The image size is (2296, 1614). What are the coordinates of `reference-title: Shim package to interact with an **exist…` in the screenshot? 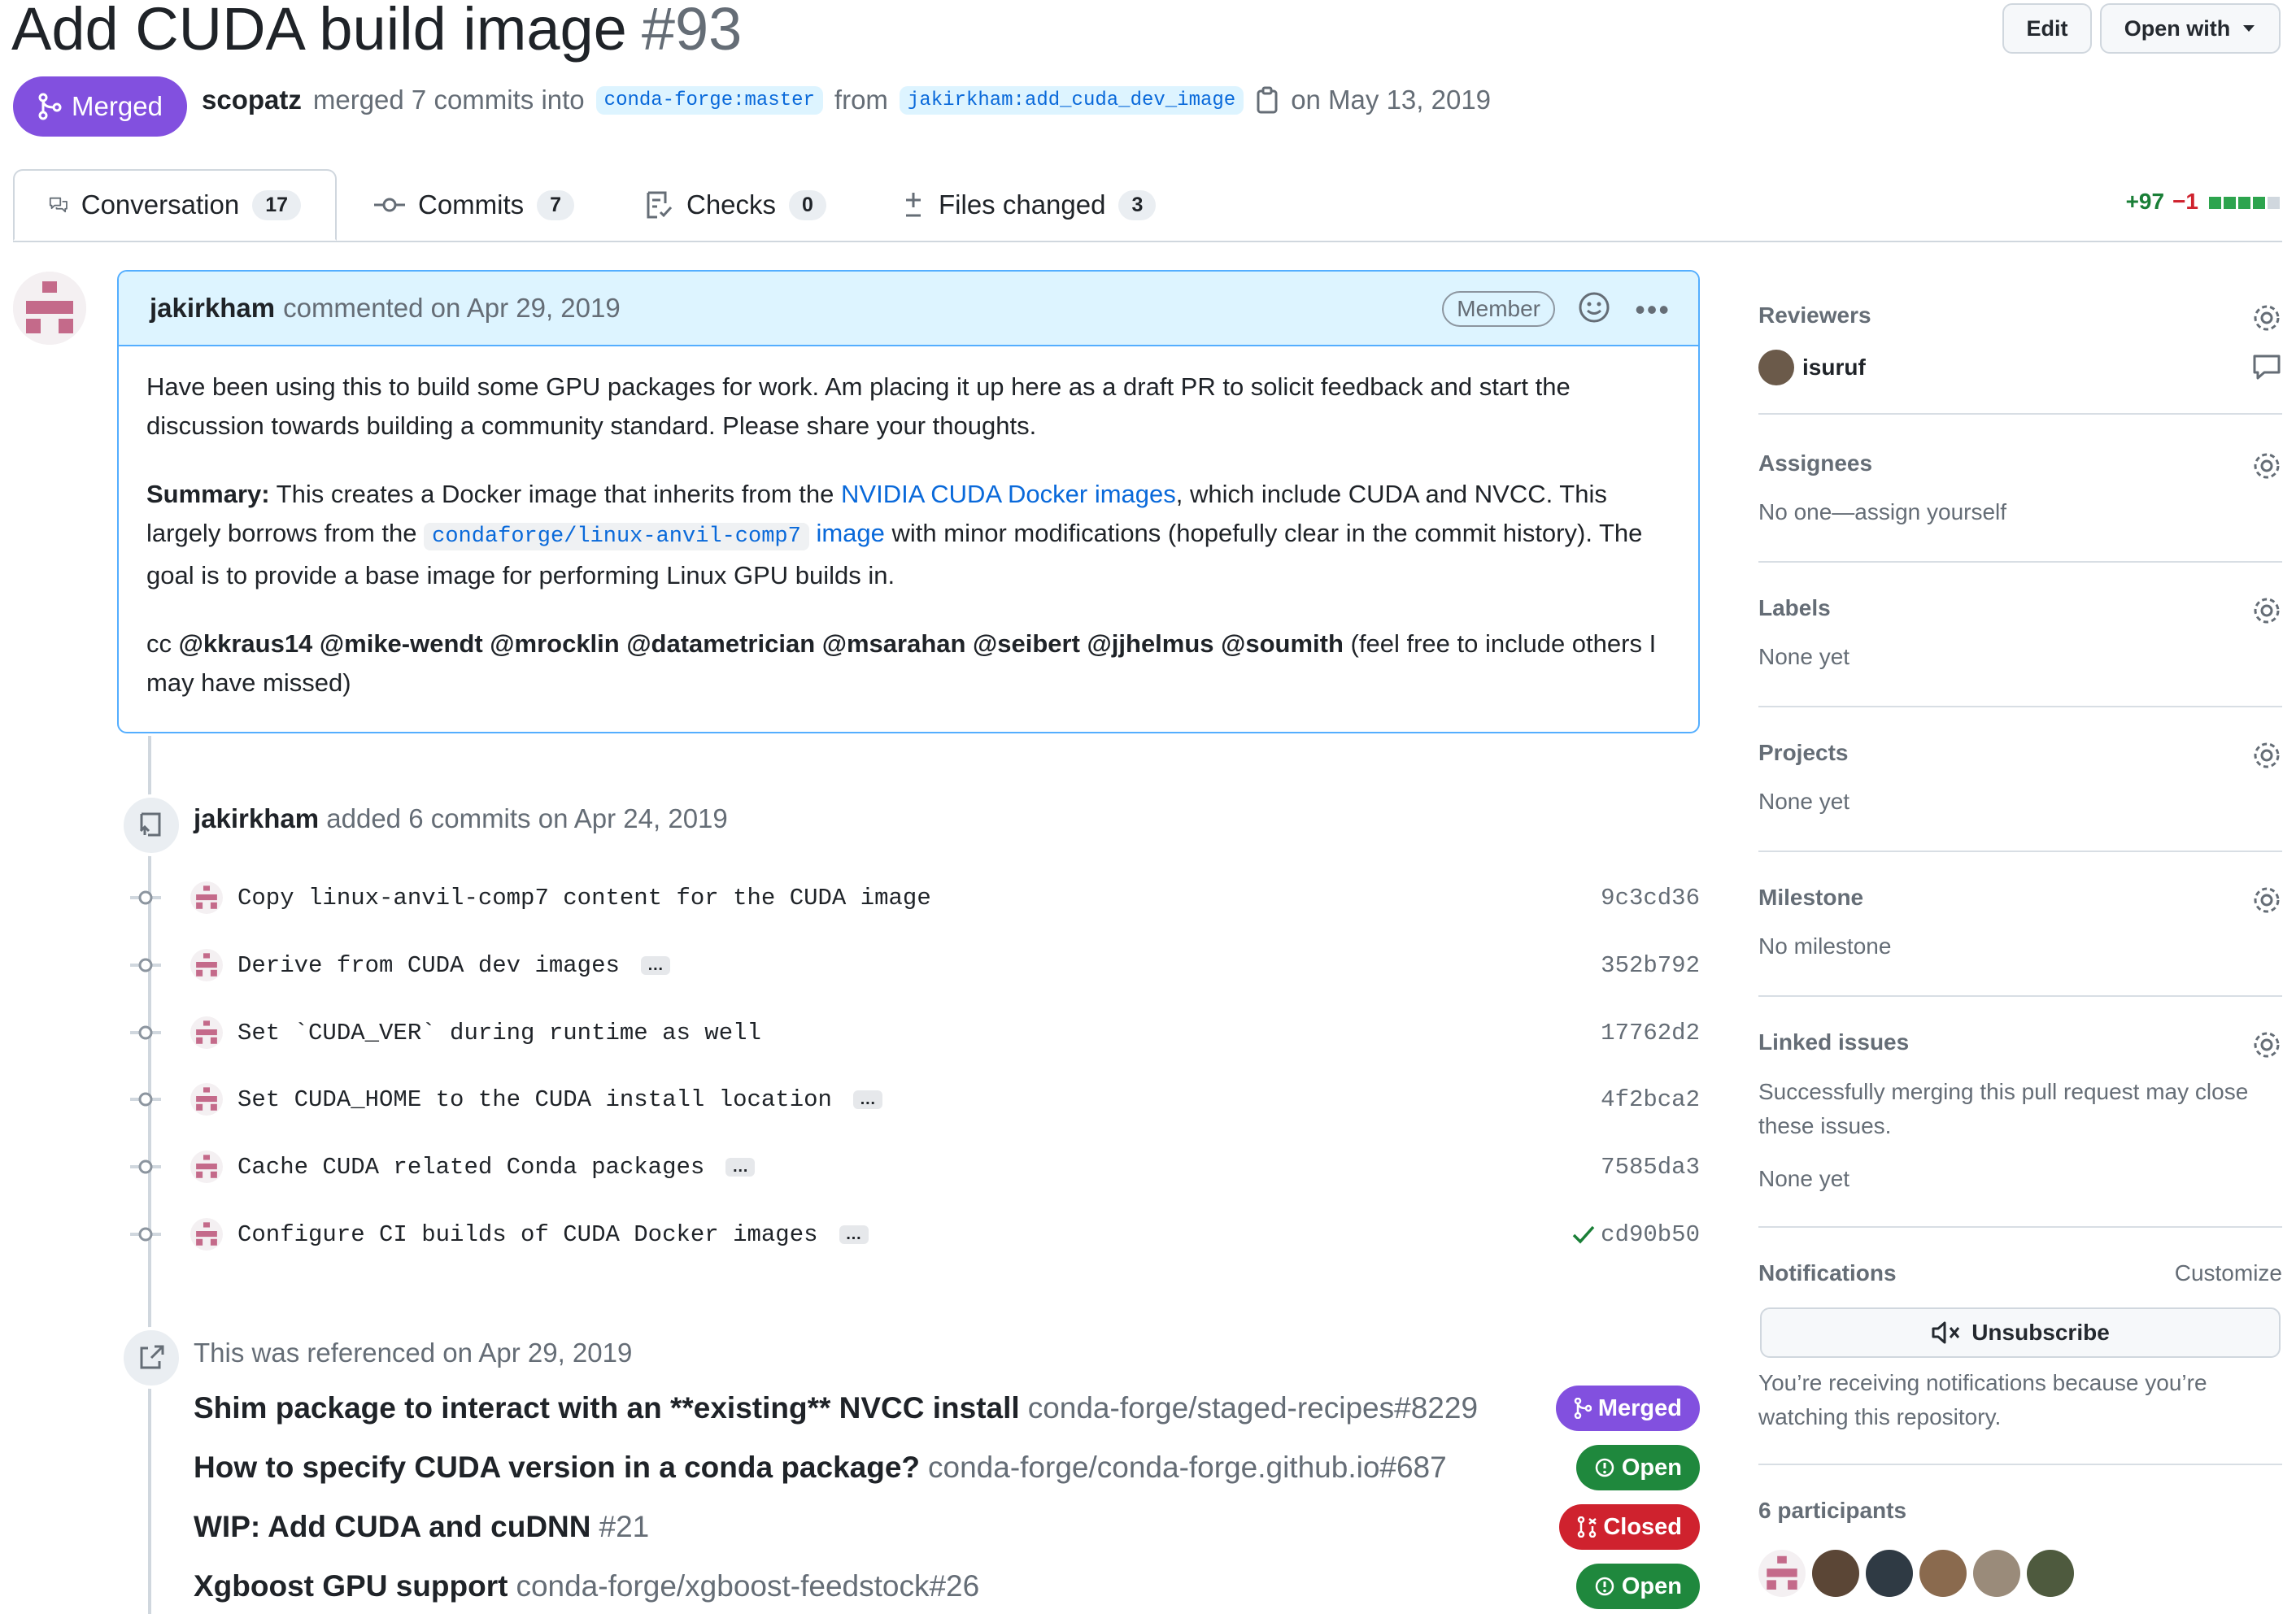 It's located at (607, 1408).